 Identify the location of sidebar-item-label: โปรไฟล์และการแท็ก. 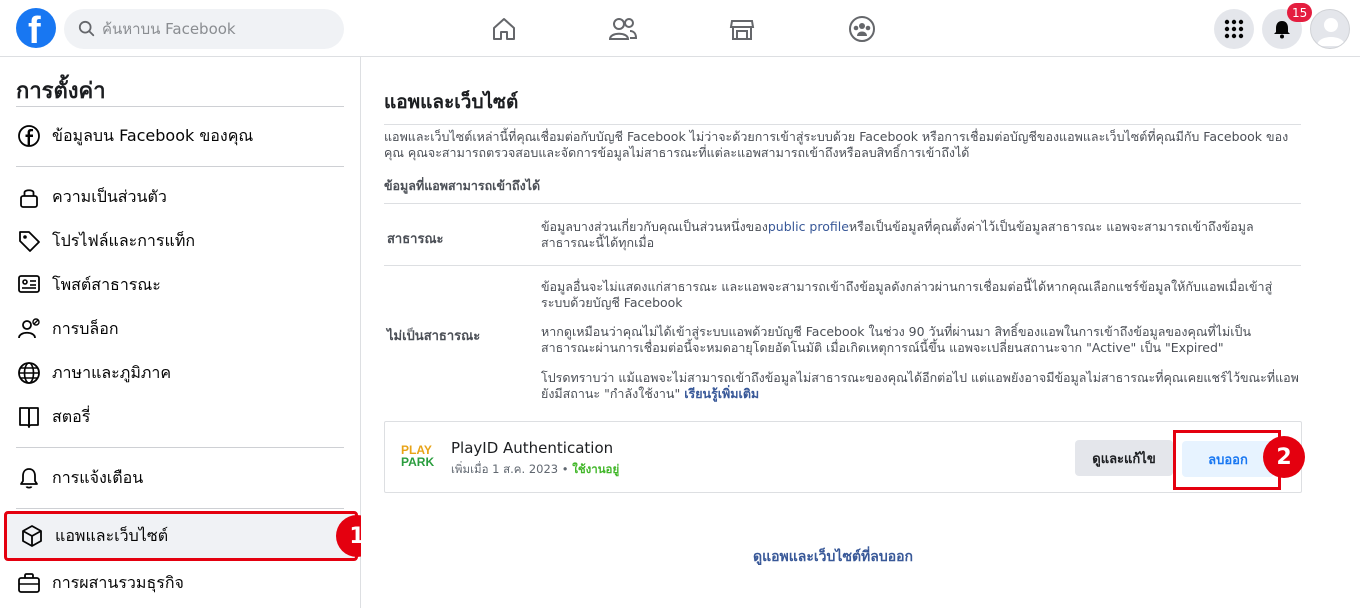
(124, 240).